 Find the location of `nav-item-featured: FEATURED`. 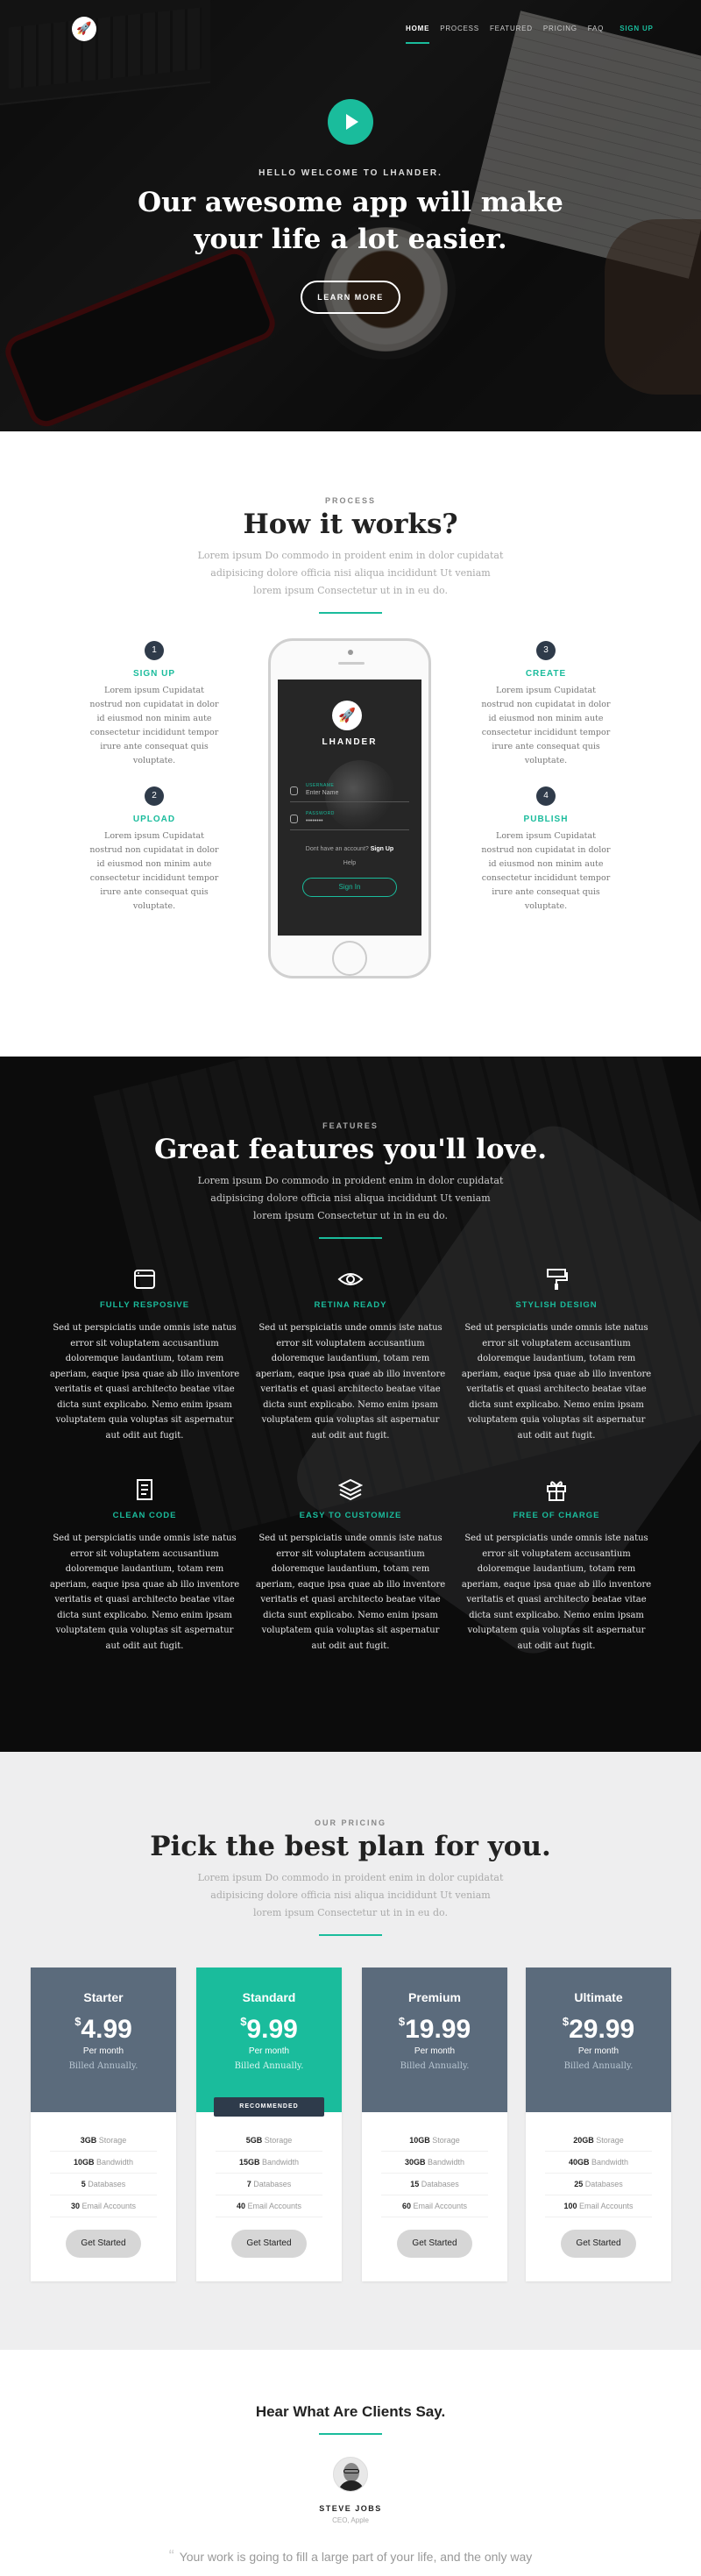

nav-item-featured: FEATURED is located at coordinates (511, 28).